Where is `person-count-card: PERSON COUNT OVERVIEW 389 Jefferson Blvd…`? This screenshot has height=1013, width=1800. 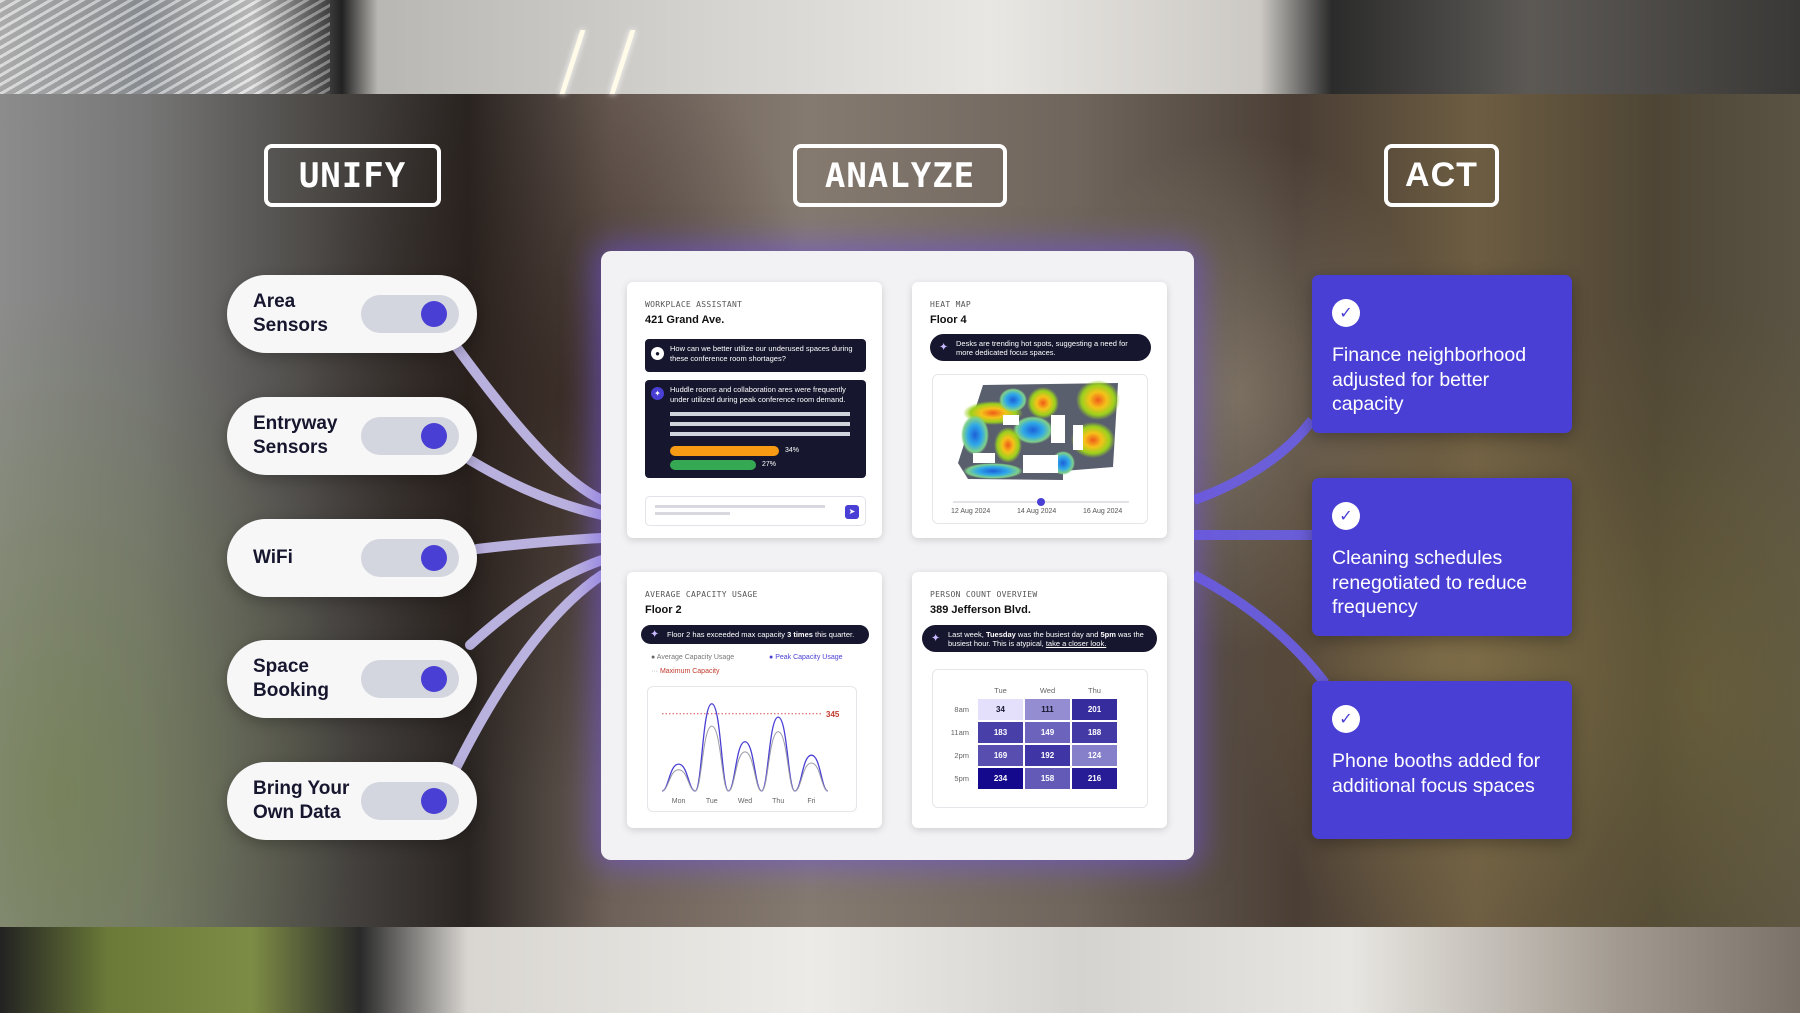 person-count-card: PERSON COUNT OVERVIEW 389 Jefferson Blvd… is located at coordinates (1039, 700).